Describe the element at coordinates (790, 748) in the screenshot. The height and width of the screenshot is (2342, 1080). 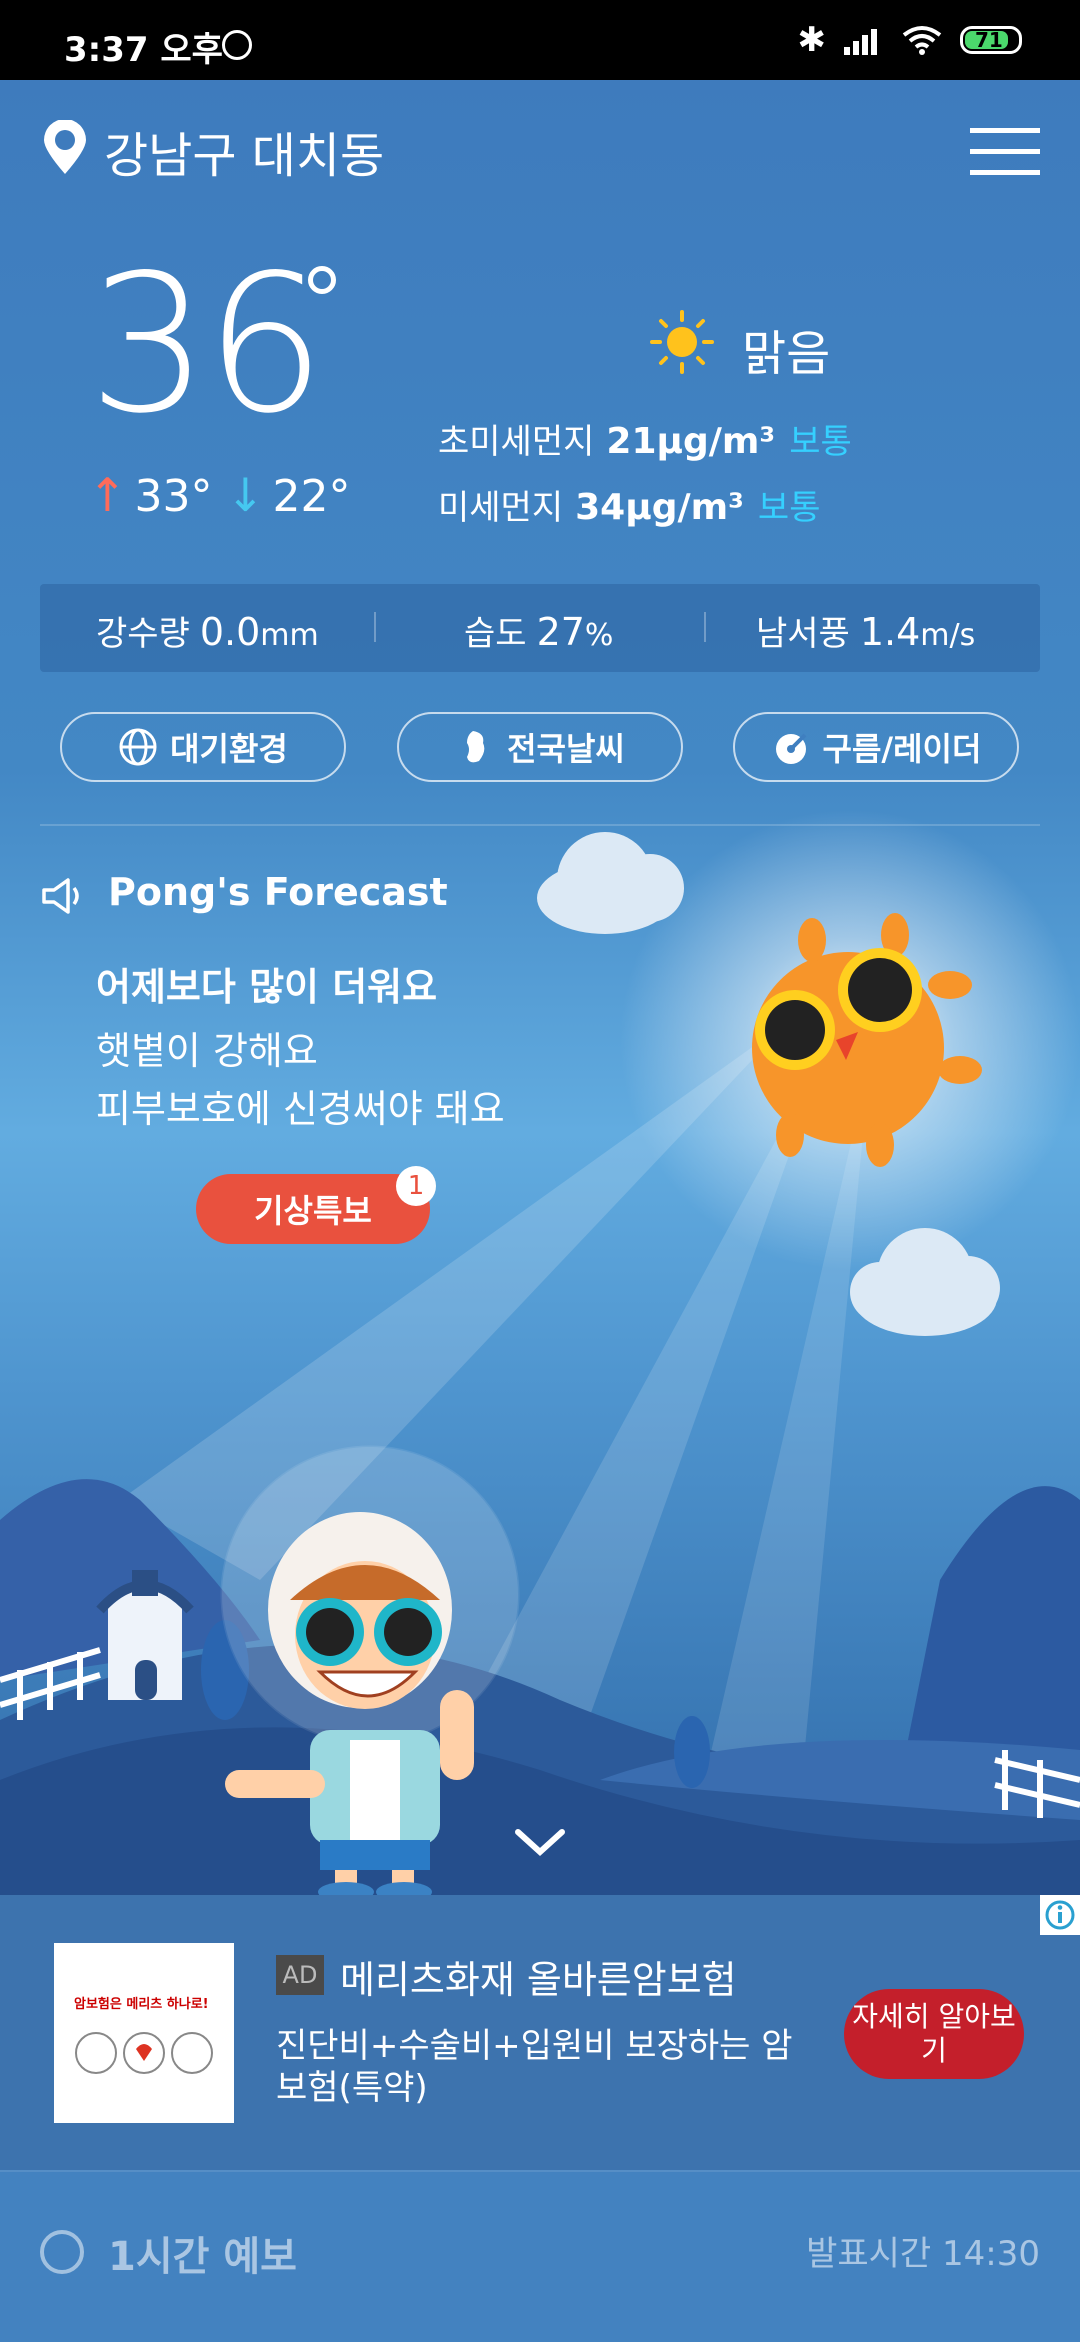
I see `radar-icon` at that location.